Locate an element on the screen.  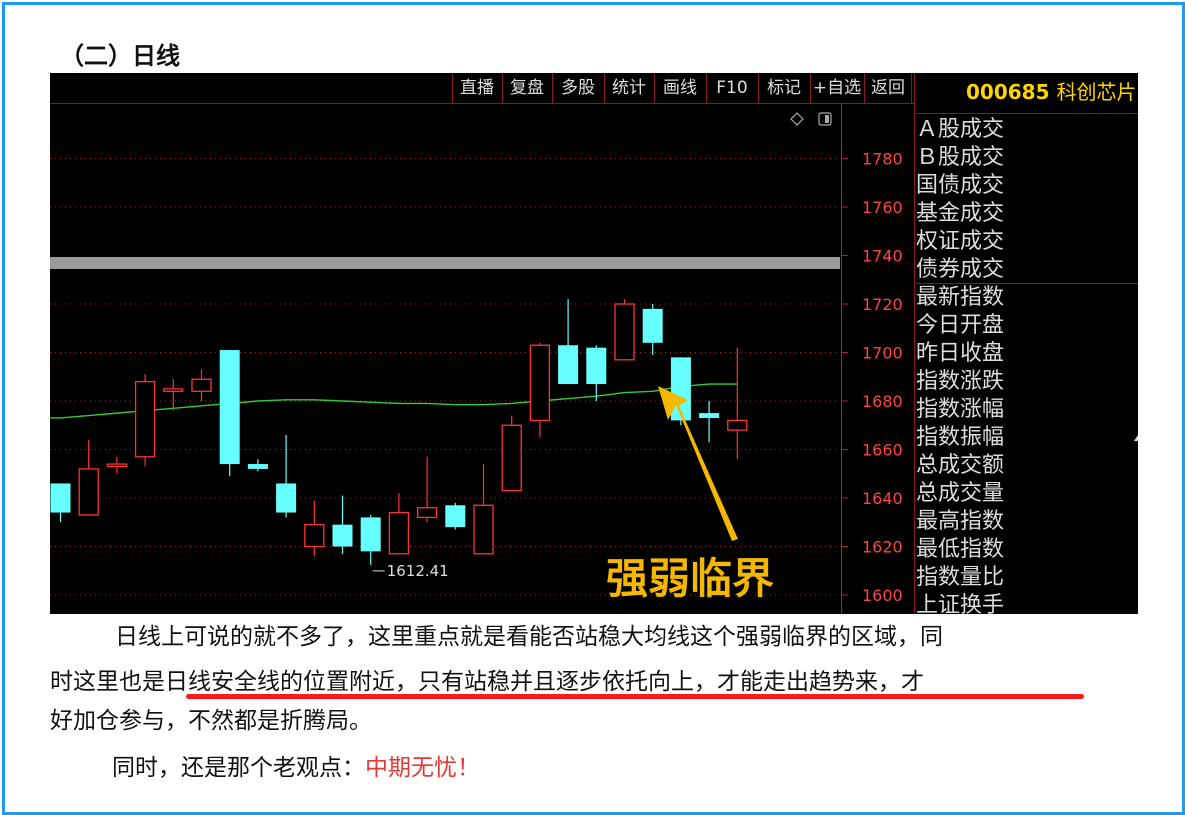
y-tick-label: 1600 is located at coordinates (882, 595).